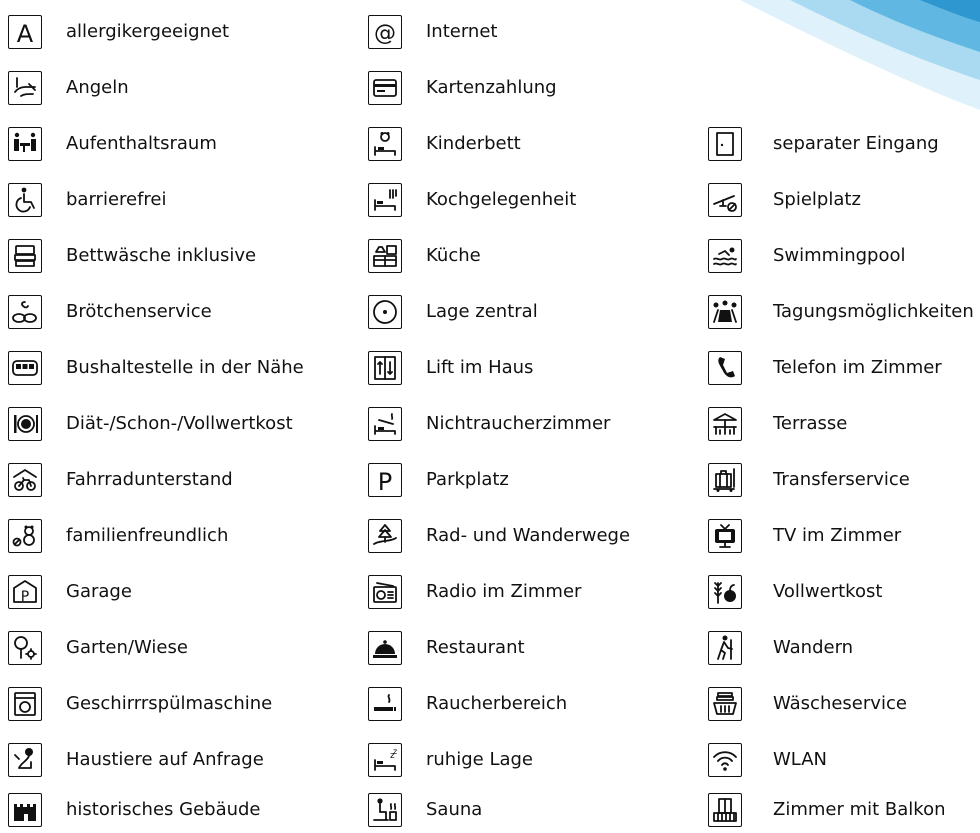 Image resolution: width=980 pixels, height=833 pixels. Describe the element at coordinates (817, 199) in the screenshot. I see `legend-label: Spielplatz` at that location.